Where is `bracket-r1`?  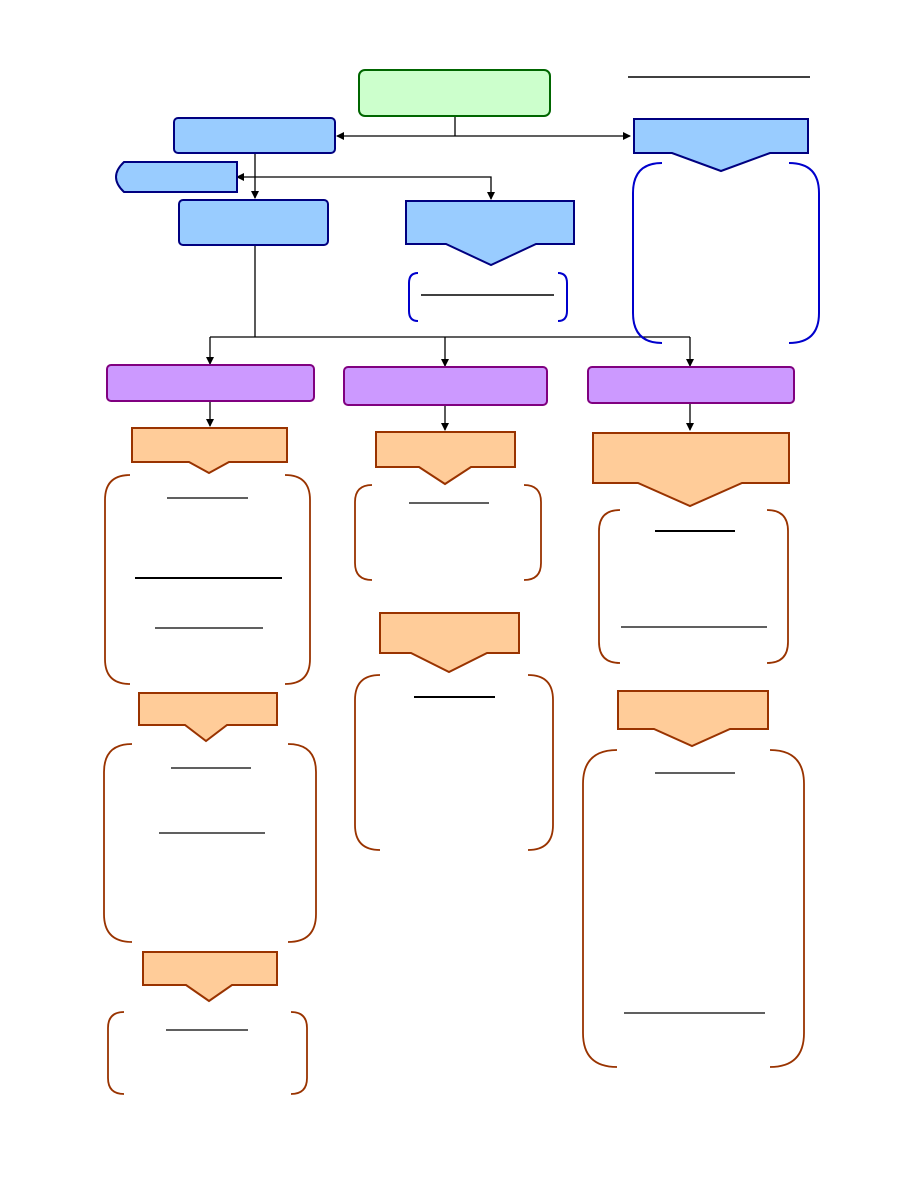
bracket-r1 is located at coordinates (693, 586).